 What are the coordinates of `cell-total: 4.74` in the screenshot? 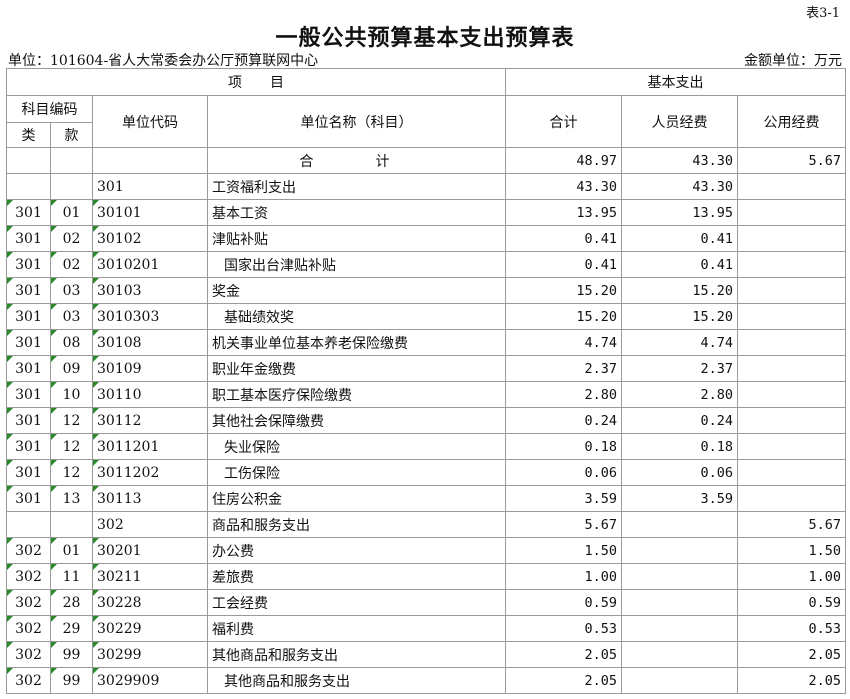 It's located at (563, 342).